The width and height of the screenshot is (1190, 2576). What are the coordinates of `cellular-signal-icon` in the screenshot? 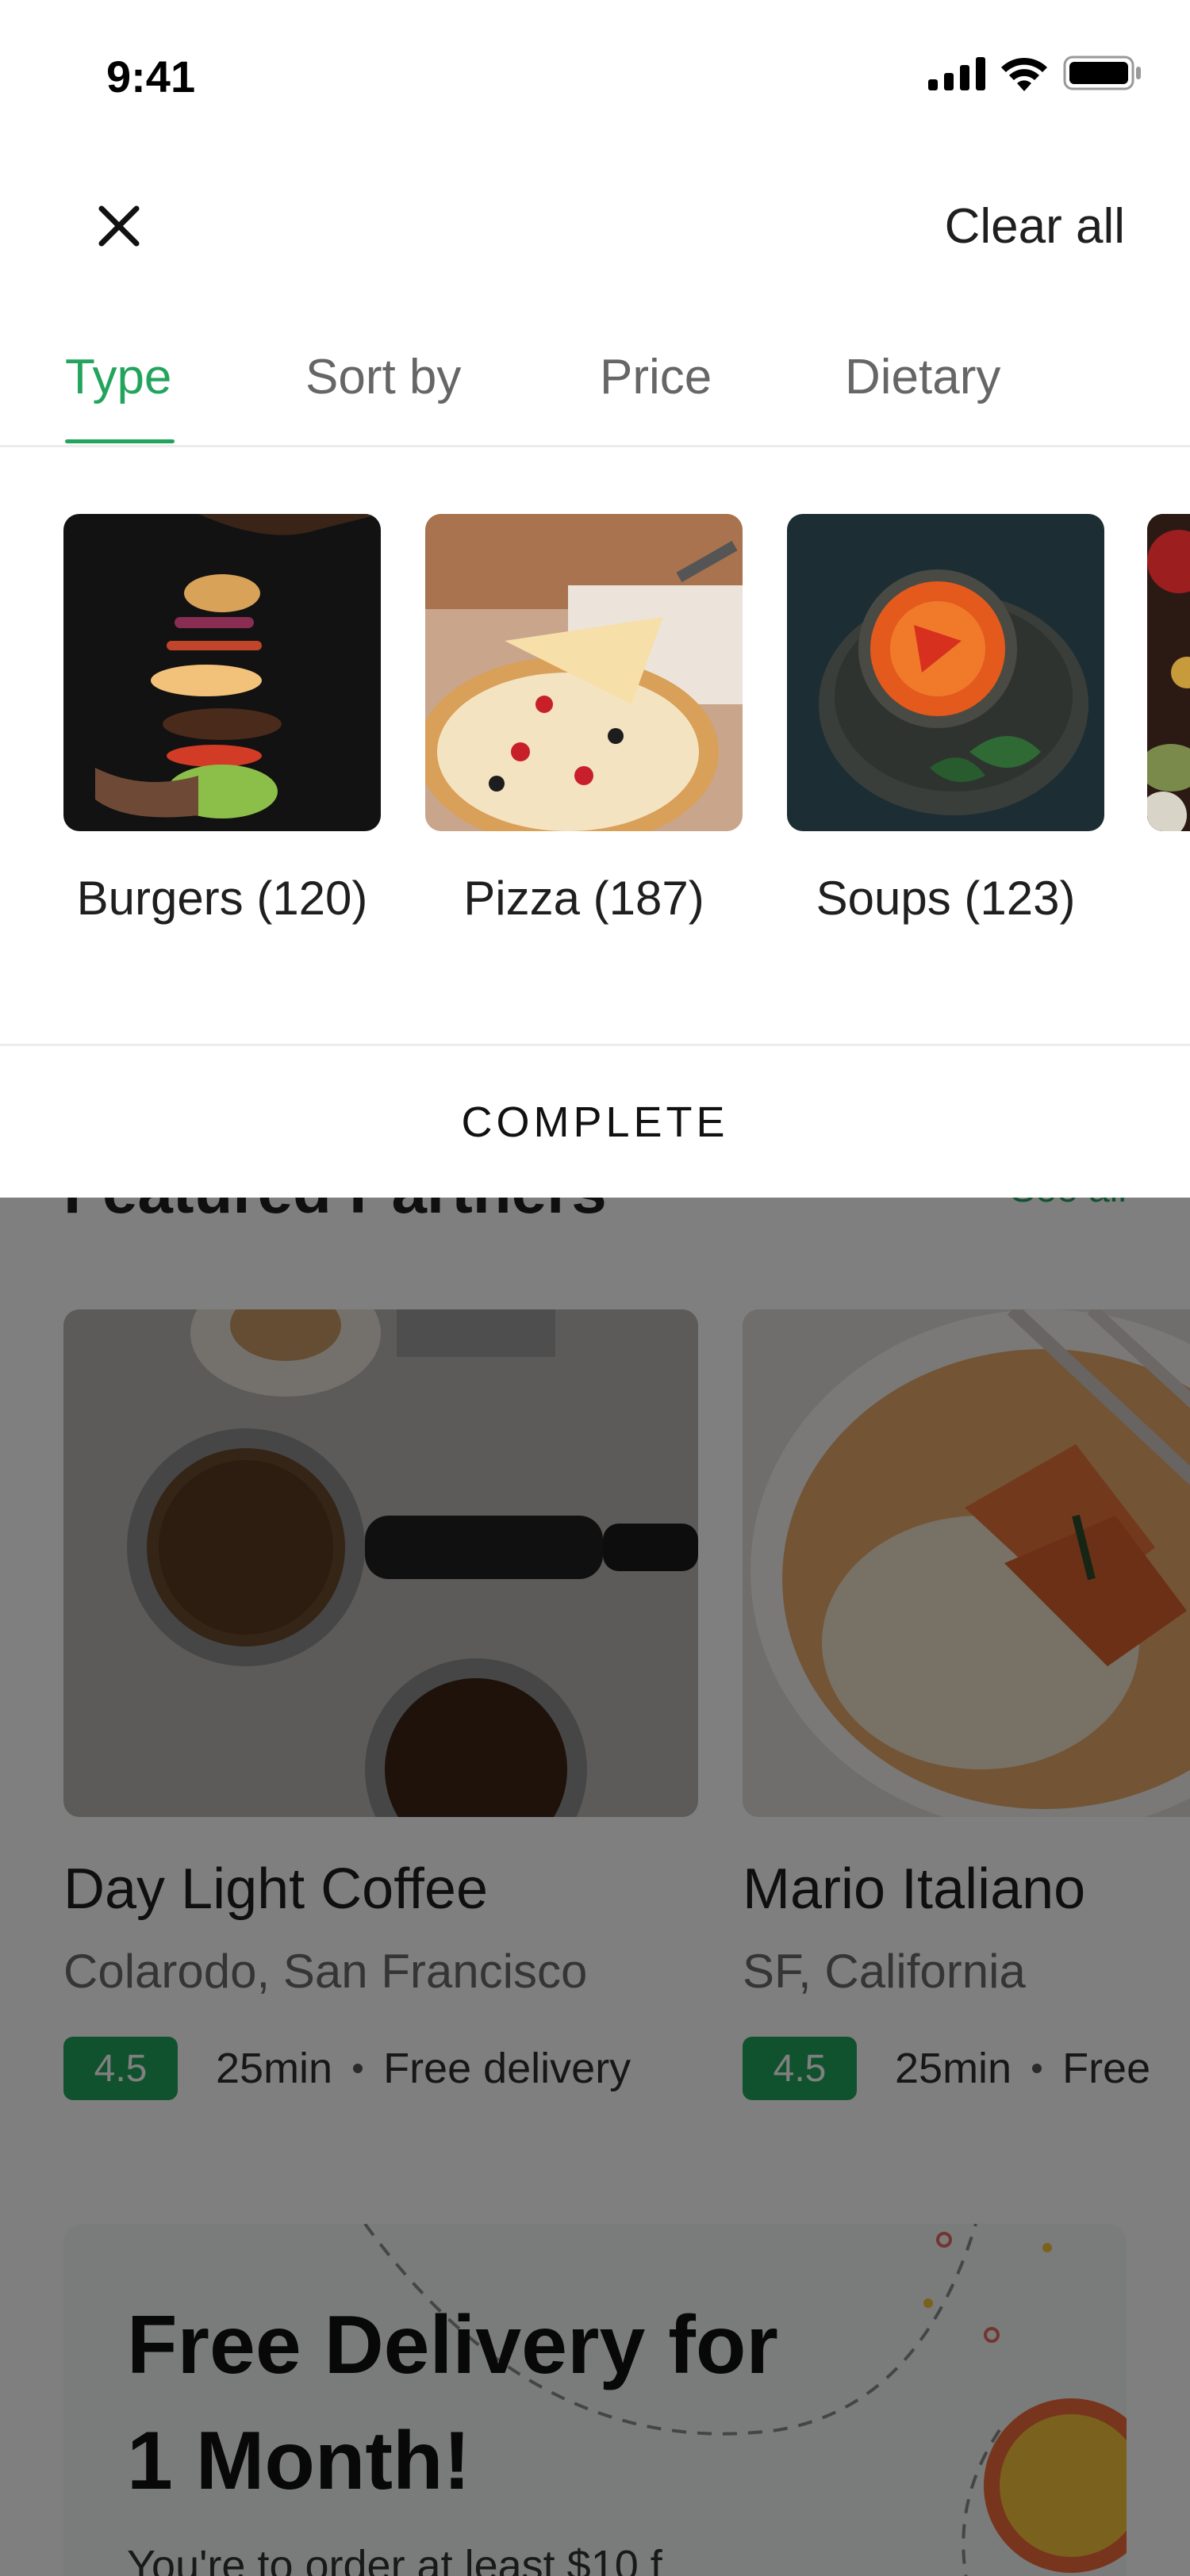 It's located at (956, 75).